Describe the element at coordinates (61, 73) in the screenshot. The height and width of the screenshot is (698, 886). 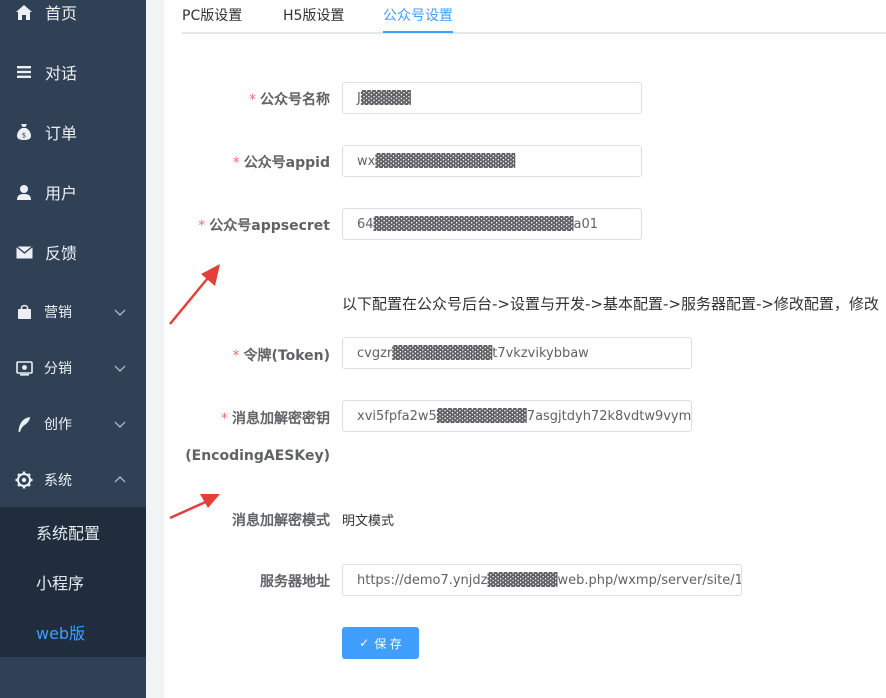
I see `sidebar-item-label: 对话` at that location.